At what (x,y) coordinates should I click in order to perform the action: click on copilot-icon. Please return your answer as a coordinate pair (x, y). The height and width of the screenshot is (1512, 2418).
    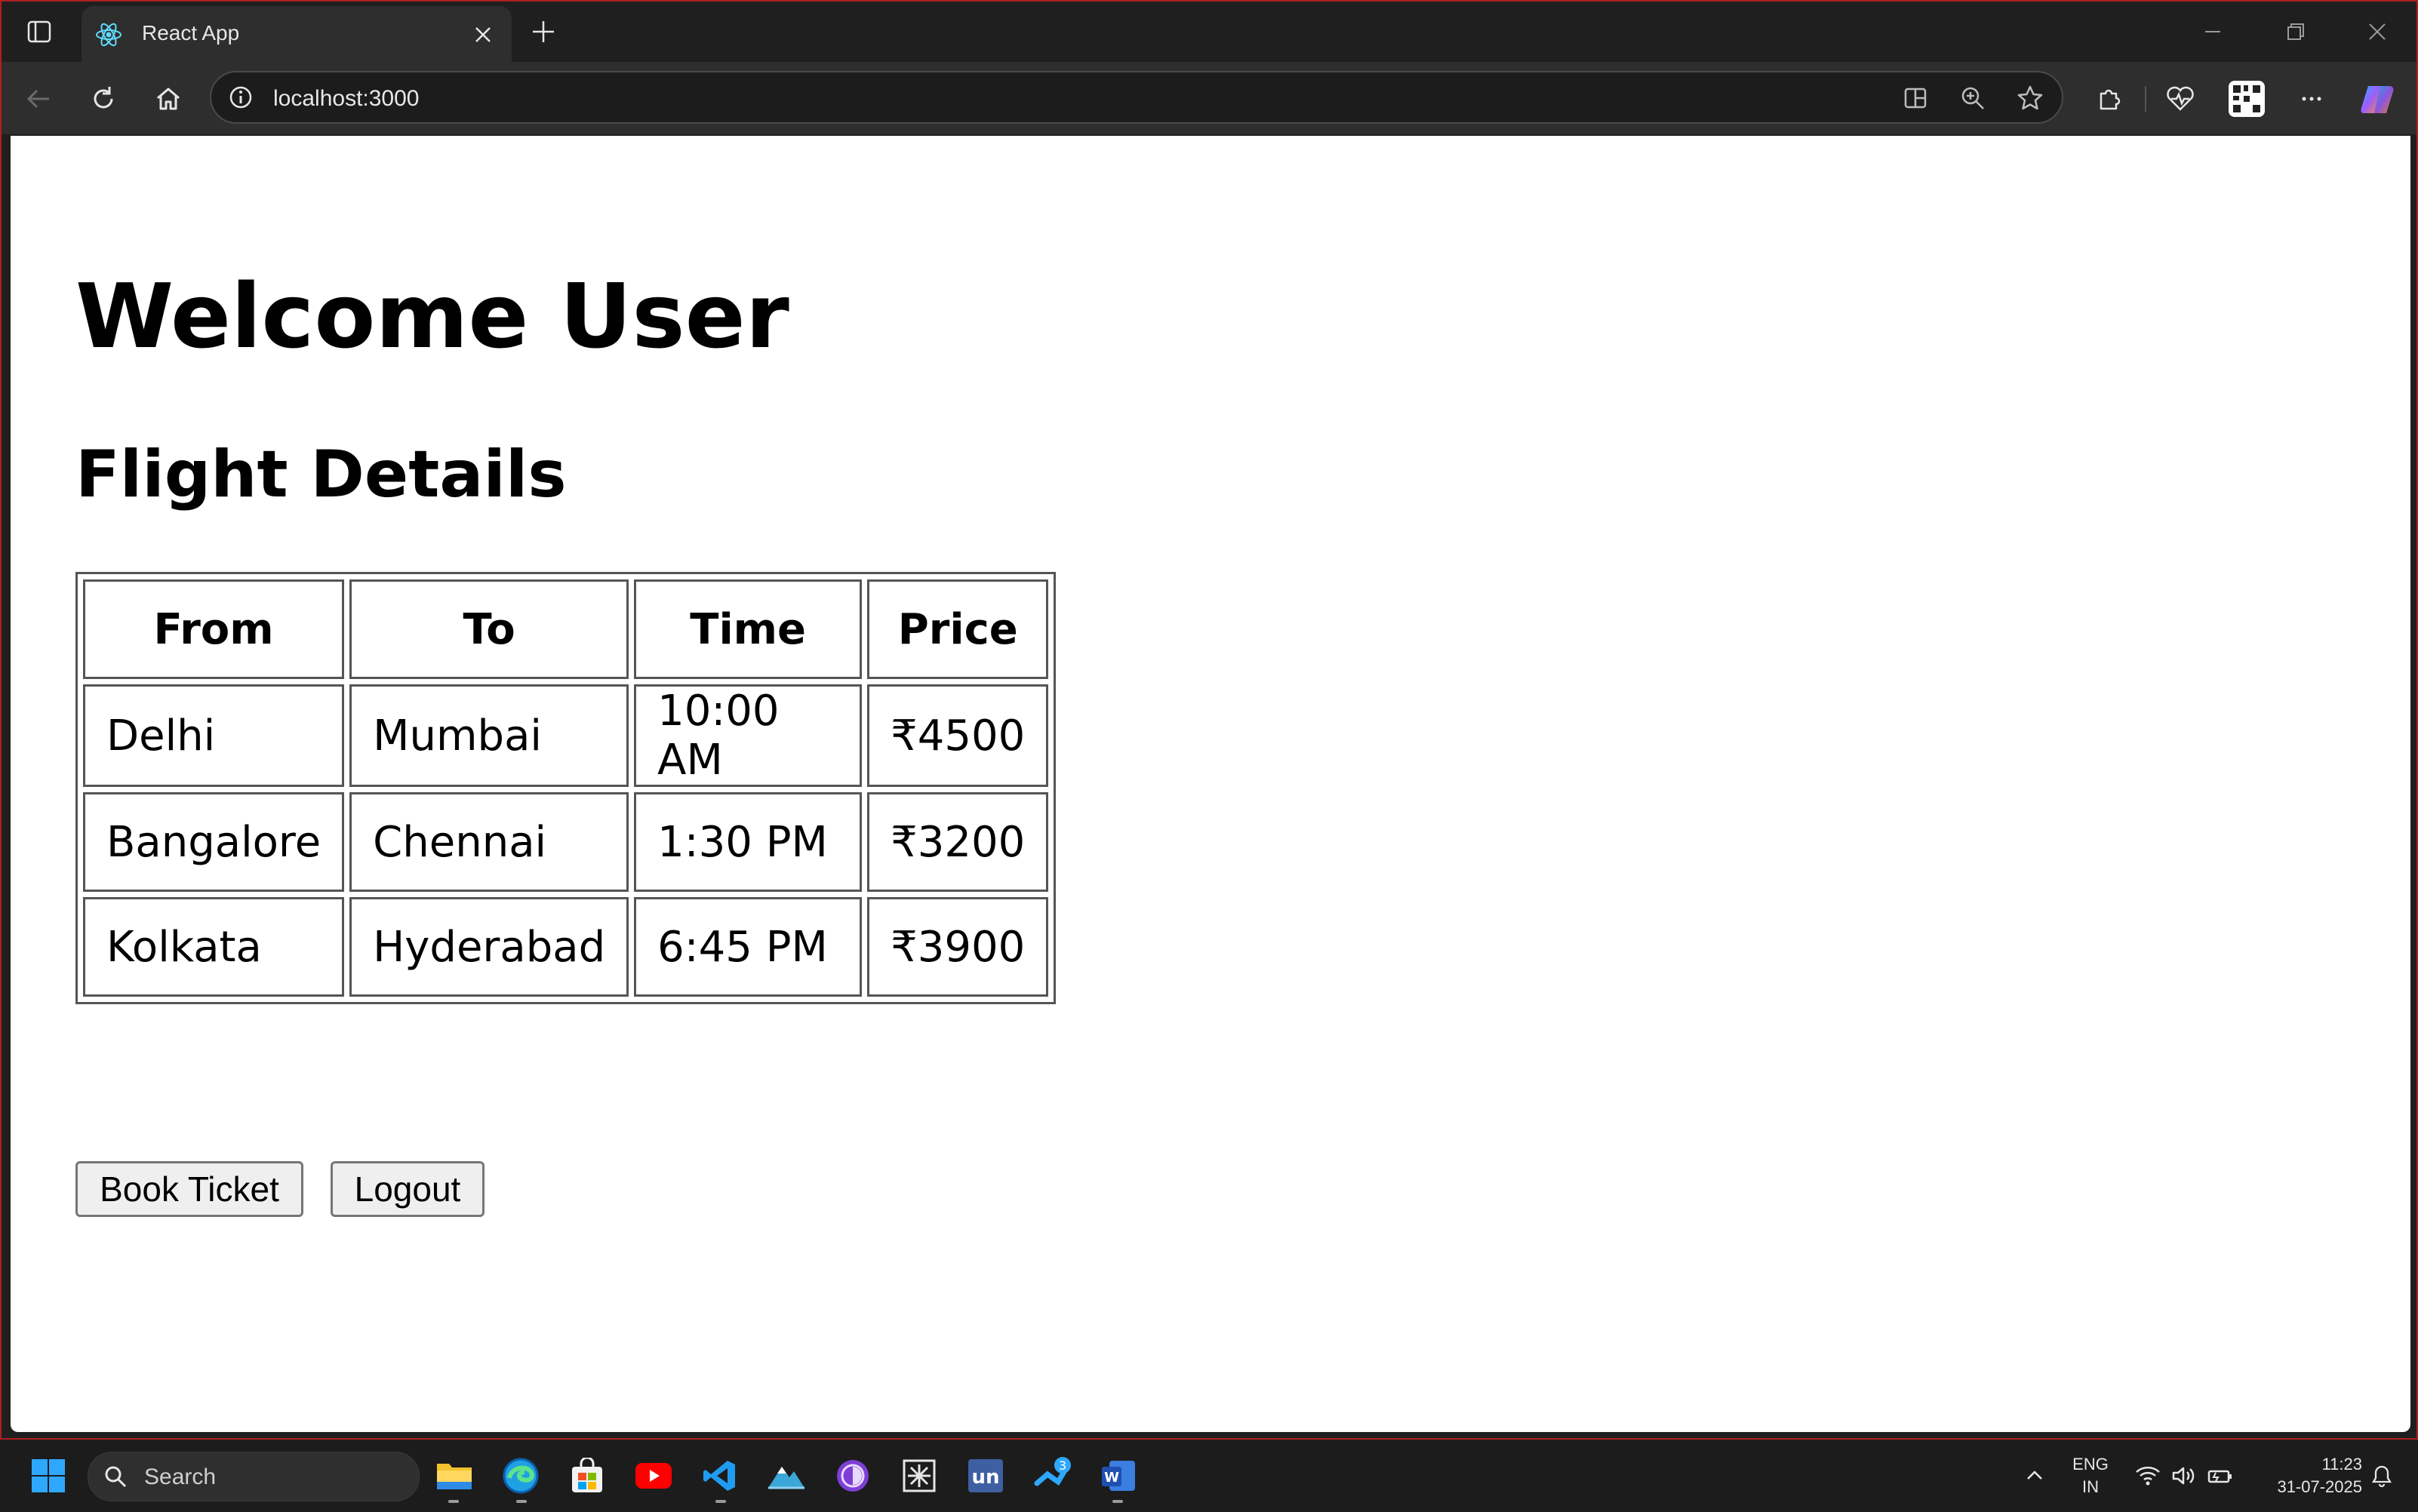
    Looking at the image, I should click on (2377, 99).